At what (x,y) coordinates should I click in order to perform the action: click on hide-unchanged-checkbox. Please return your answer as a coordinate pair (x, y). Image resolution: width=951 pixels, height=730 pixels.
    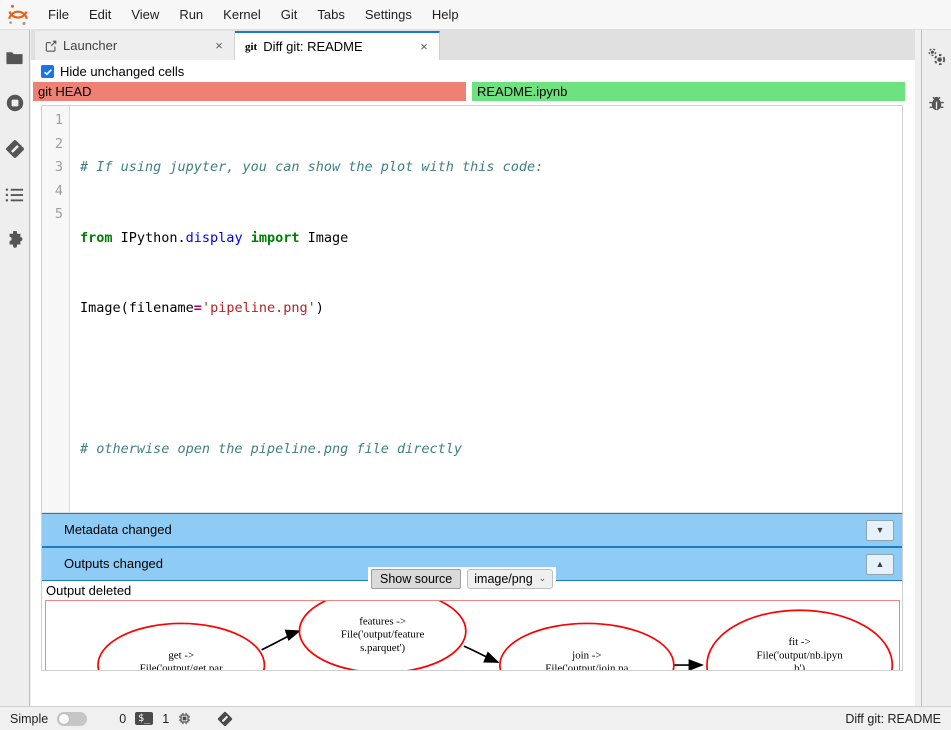
    Looking at the image, I should click on (47, 71).